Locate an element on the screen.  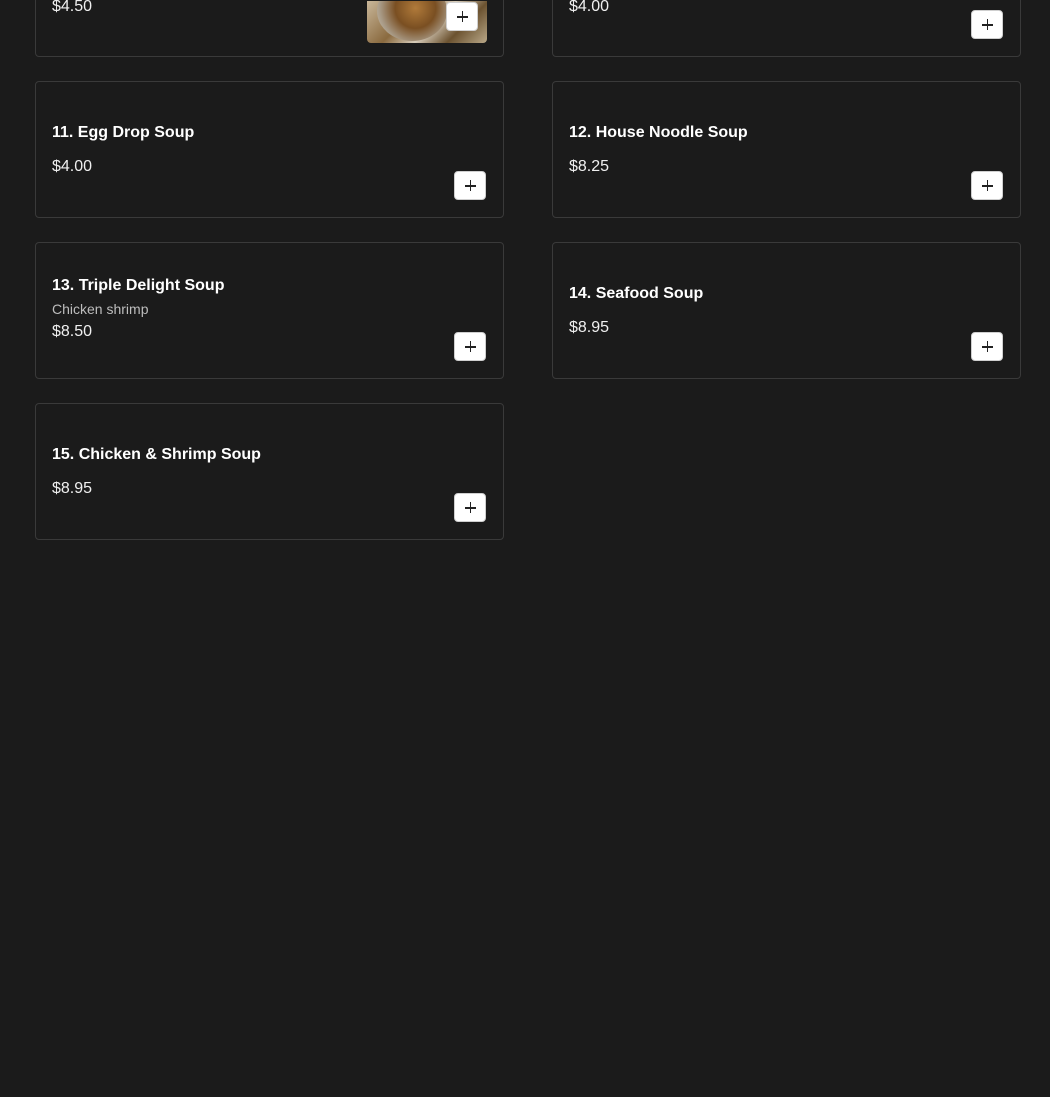
menu-item-card: 15. Chicken & Shrimp Soup $8.95 is located at coordinates (269, 471).